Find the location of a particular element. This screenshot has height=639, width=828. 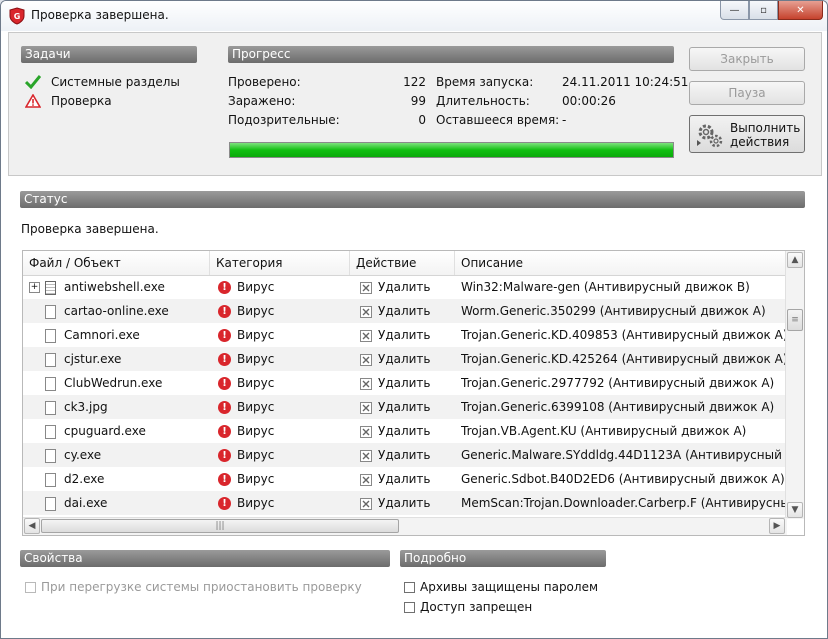

column-header-description: Описание is located at coordinates (621, 263).